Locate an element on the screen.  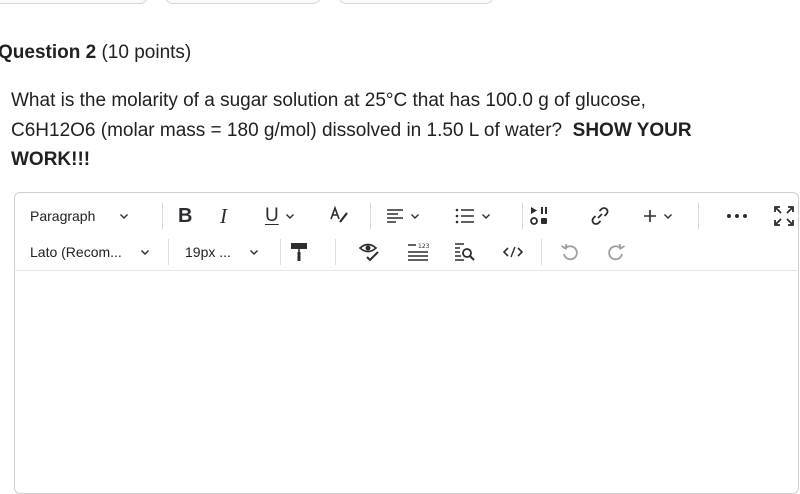
toolbar-row-2: Lato (Recom... 19px ... 123 is located at coordinates (406, 252).